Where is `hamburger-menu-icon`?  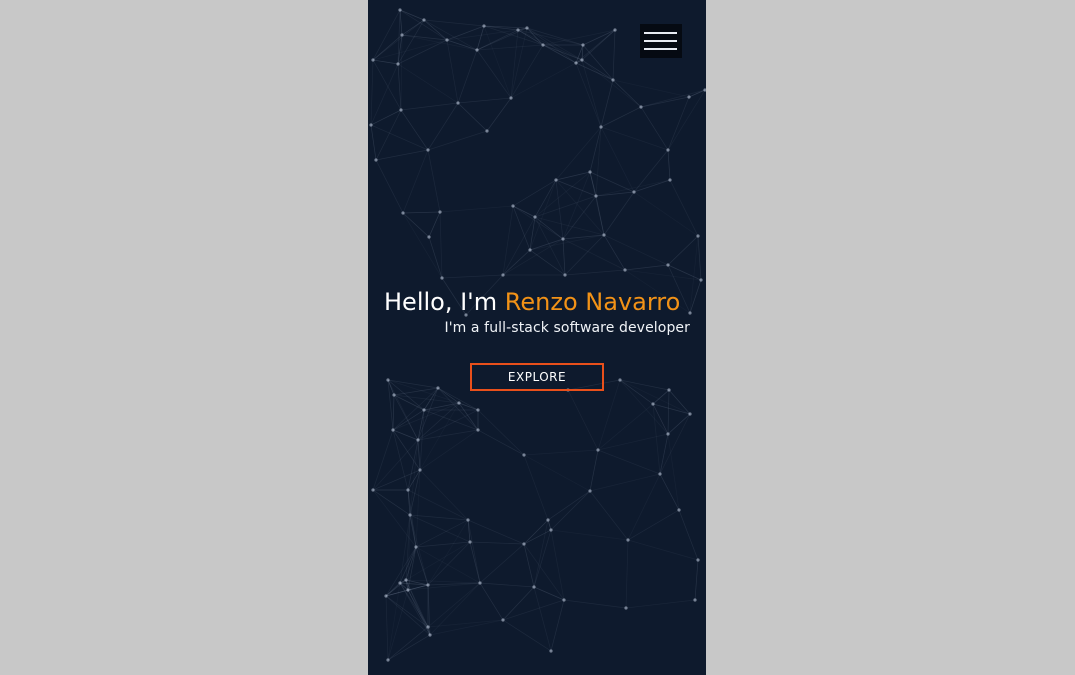
hamburger-menu-icon is located at coordinates (660, 33).